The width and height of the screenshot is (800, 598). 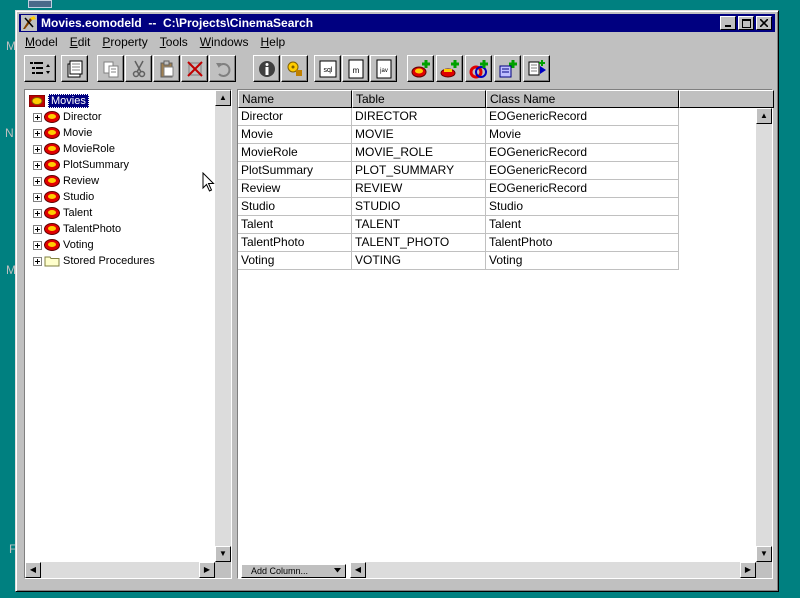 What do you see at coordinates (295, 135) in the screenshot?
I see `cell-name: Movie` at bounding box center [295, 135].